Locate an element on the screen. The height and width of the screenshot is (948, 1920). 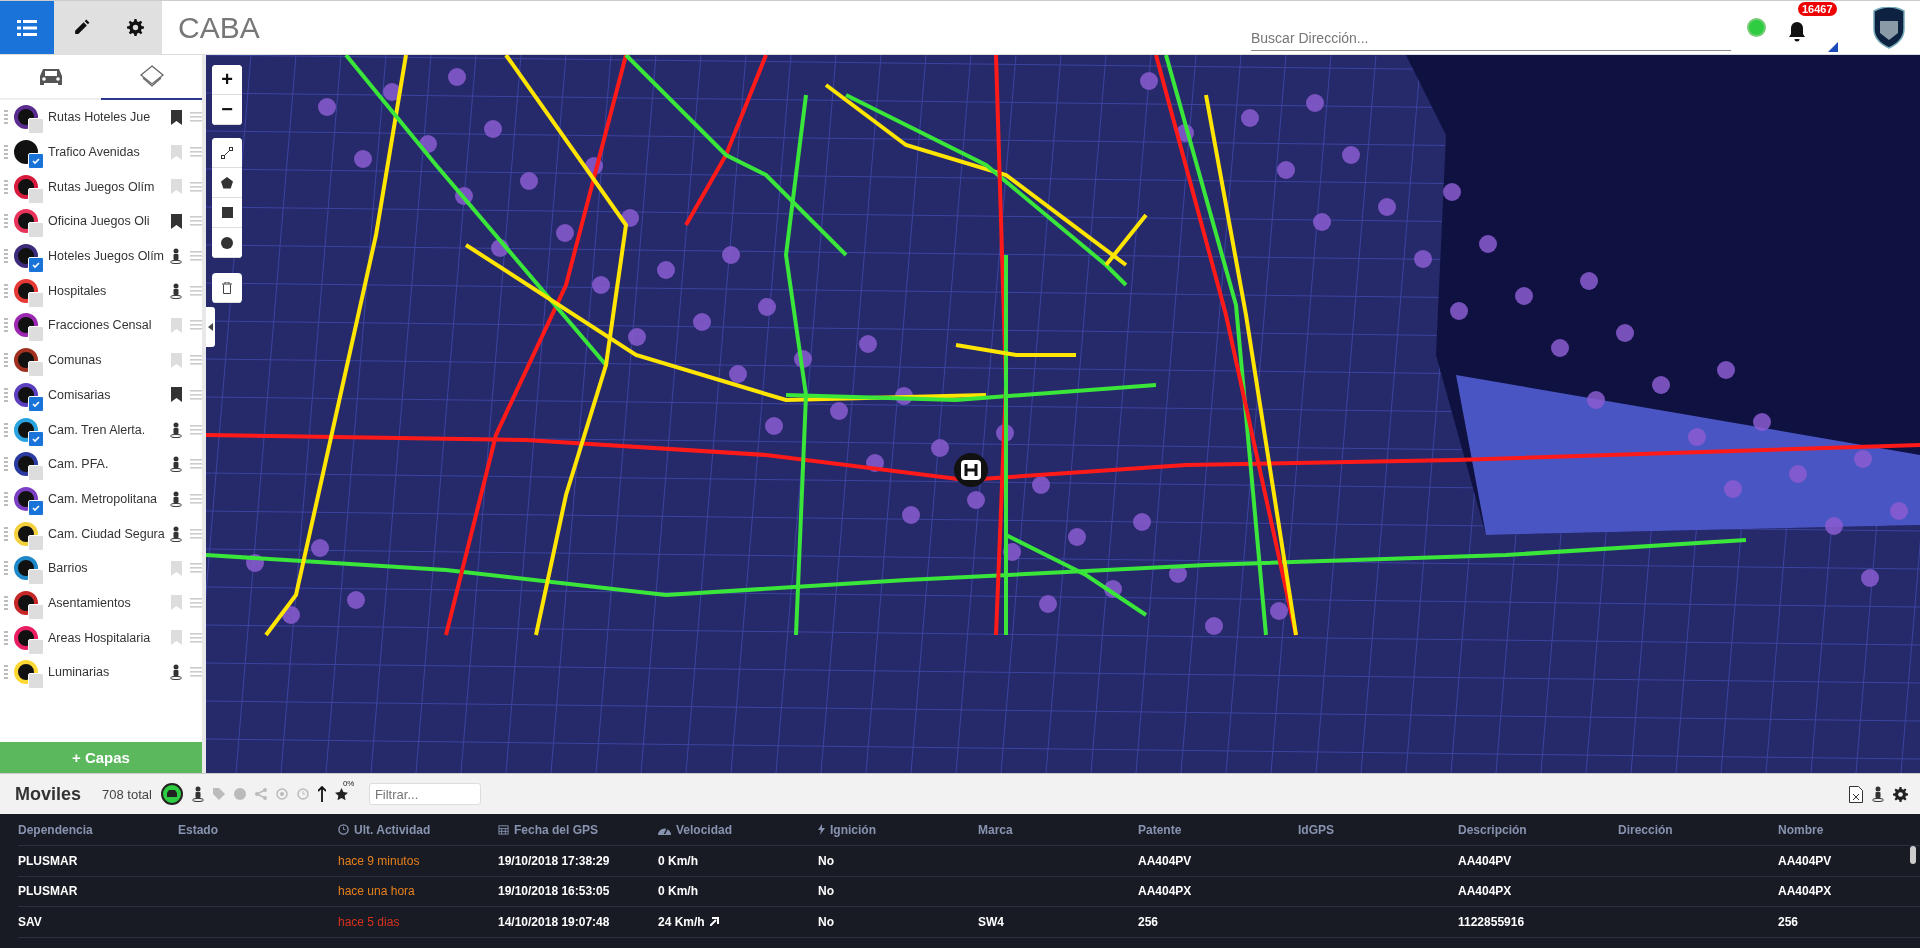
settings-button is located at coordinates (135, 27).